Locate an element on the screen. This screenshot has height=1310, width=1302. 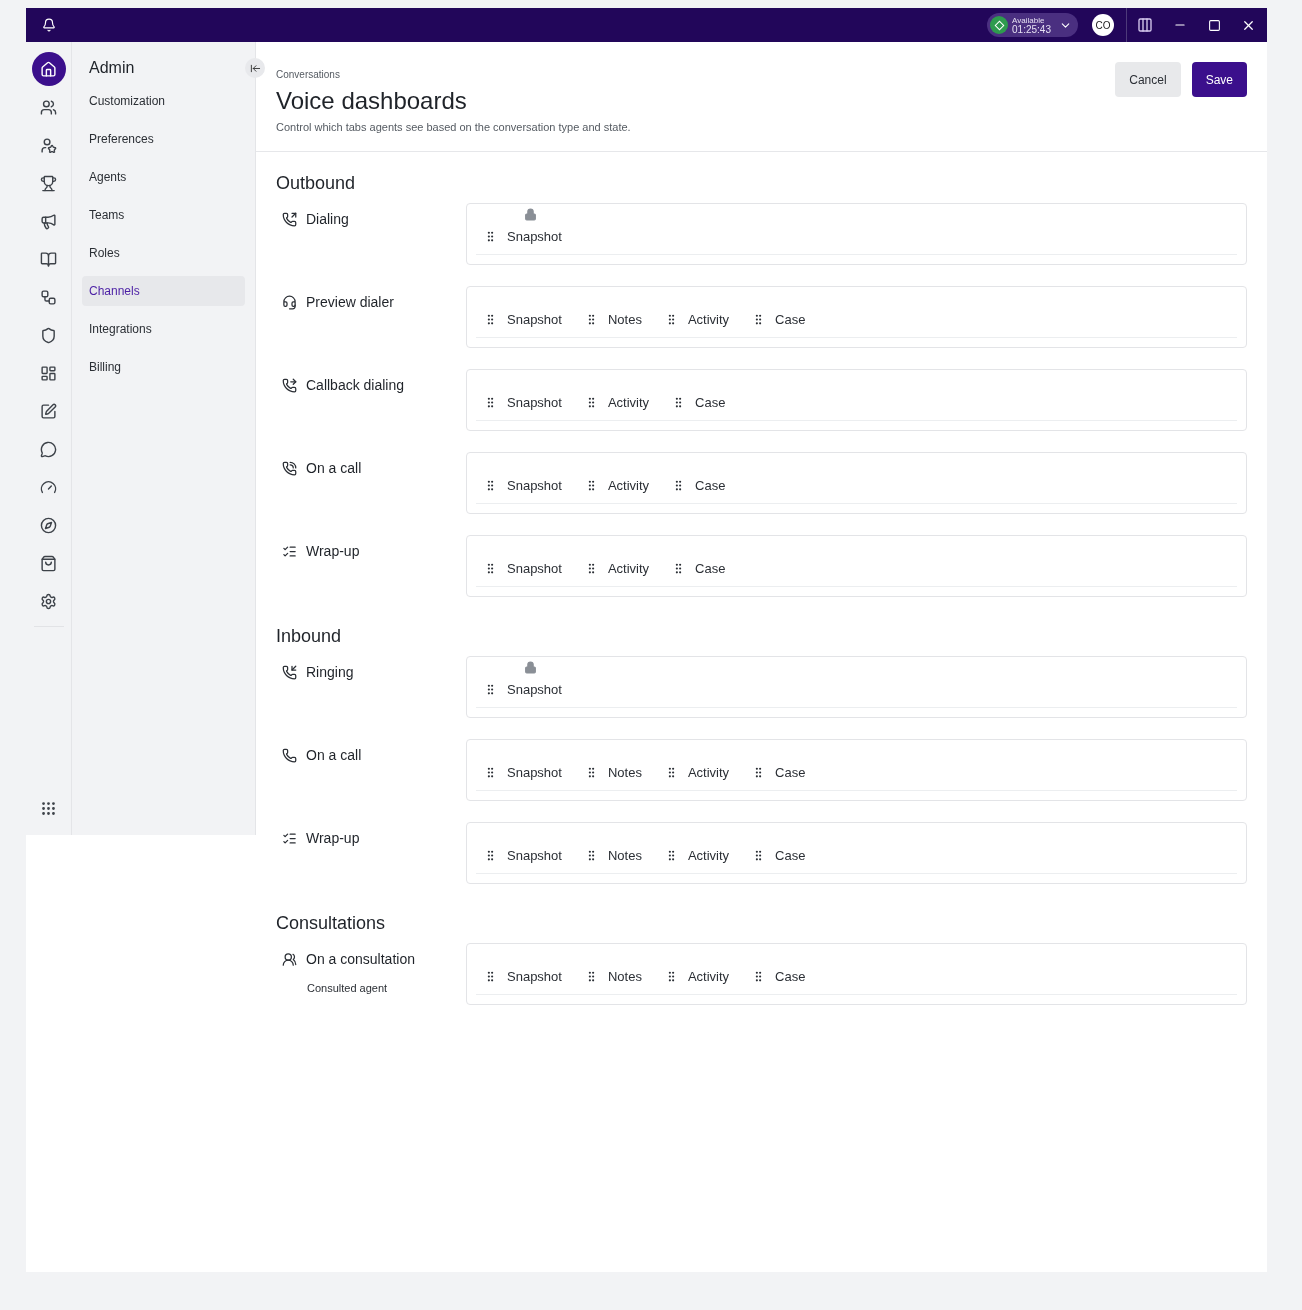
people-star-icon is located at coordinates (48, 145).